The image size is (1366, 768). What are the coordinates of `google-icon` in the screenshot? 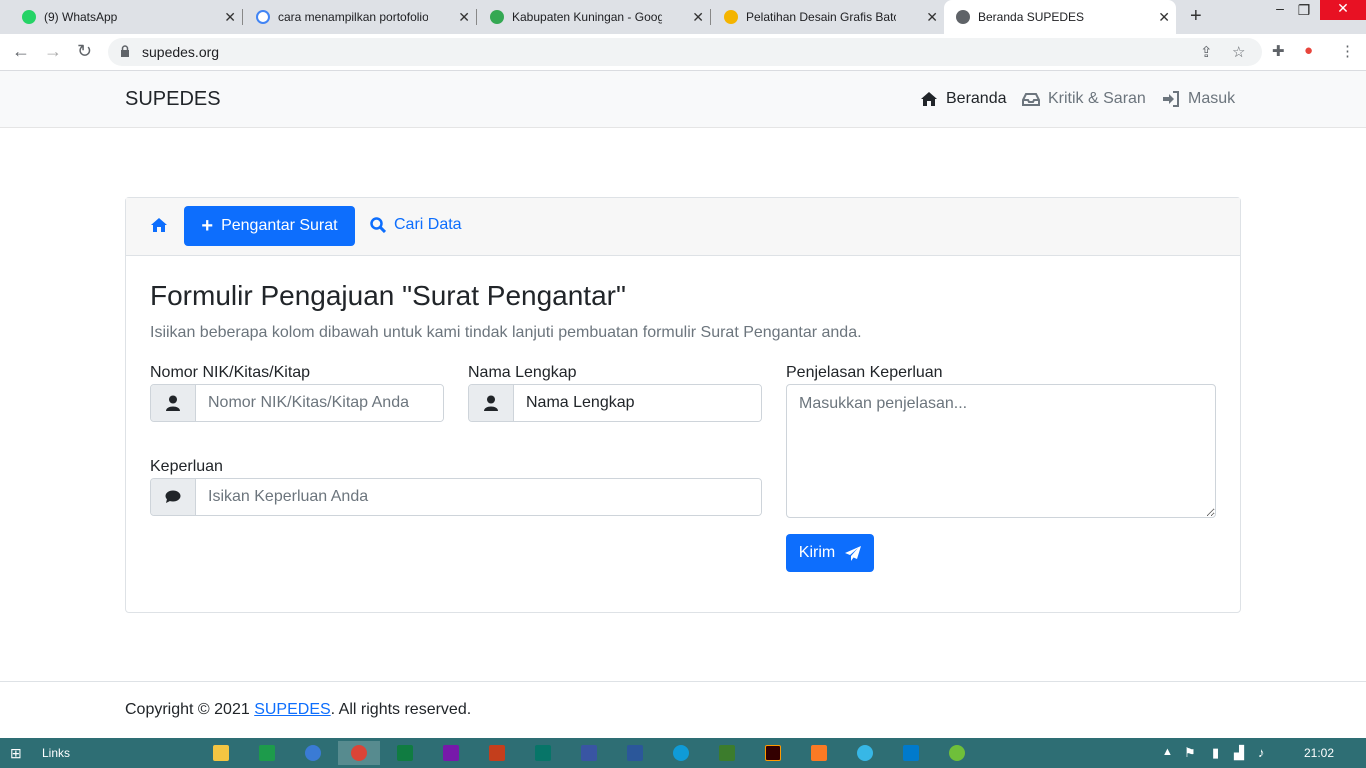 It's located at (263, 17).